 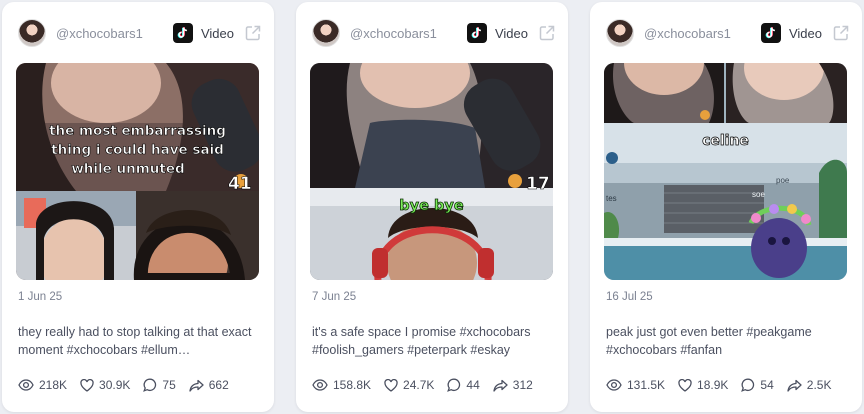 What do you see at coordinates (725, 141) in the screenshot?
I see `overlay-text-line: celine` at bounding box center [725, 141].